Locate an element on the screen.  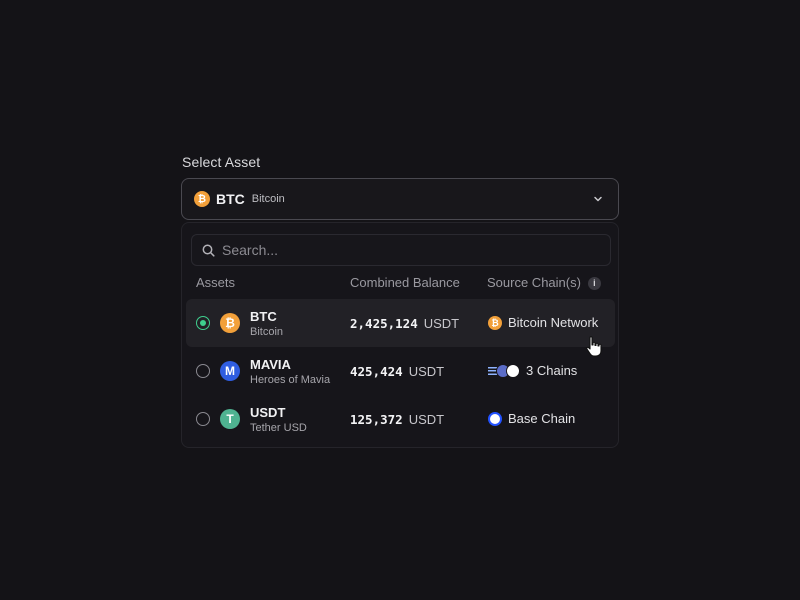
mavia-icon: M is located at coordinates (230, 371).